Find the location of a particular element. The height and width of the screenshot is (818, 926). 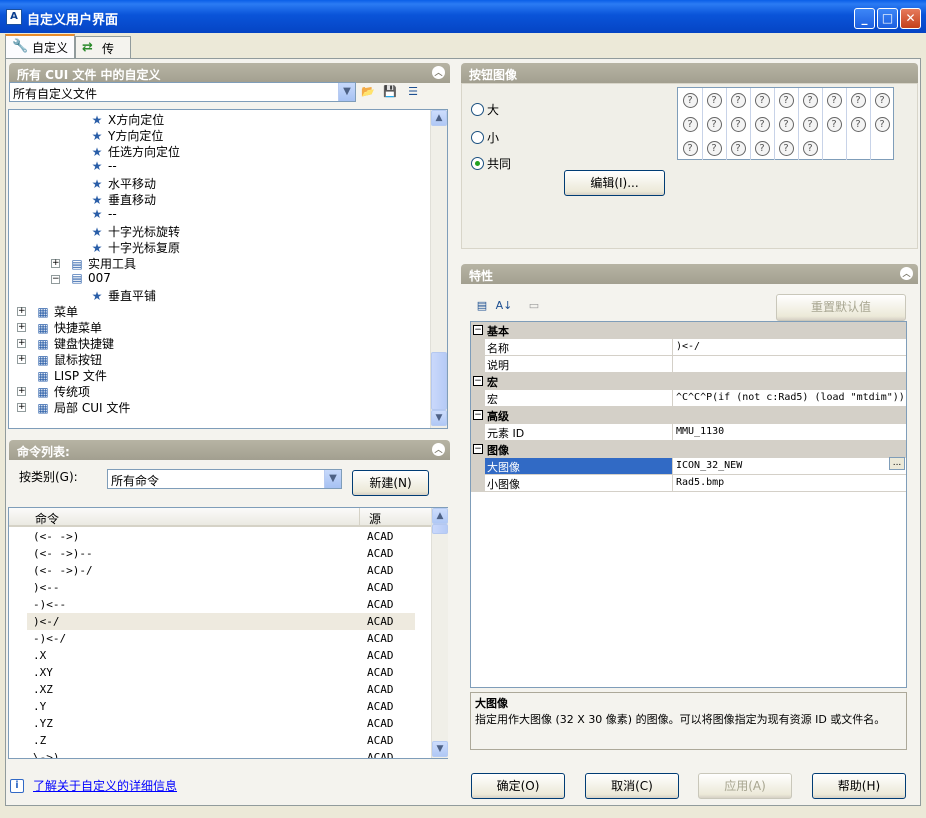

column-source: 源 is located at coordinates (375, 518).